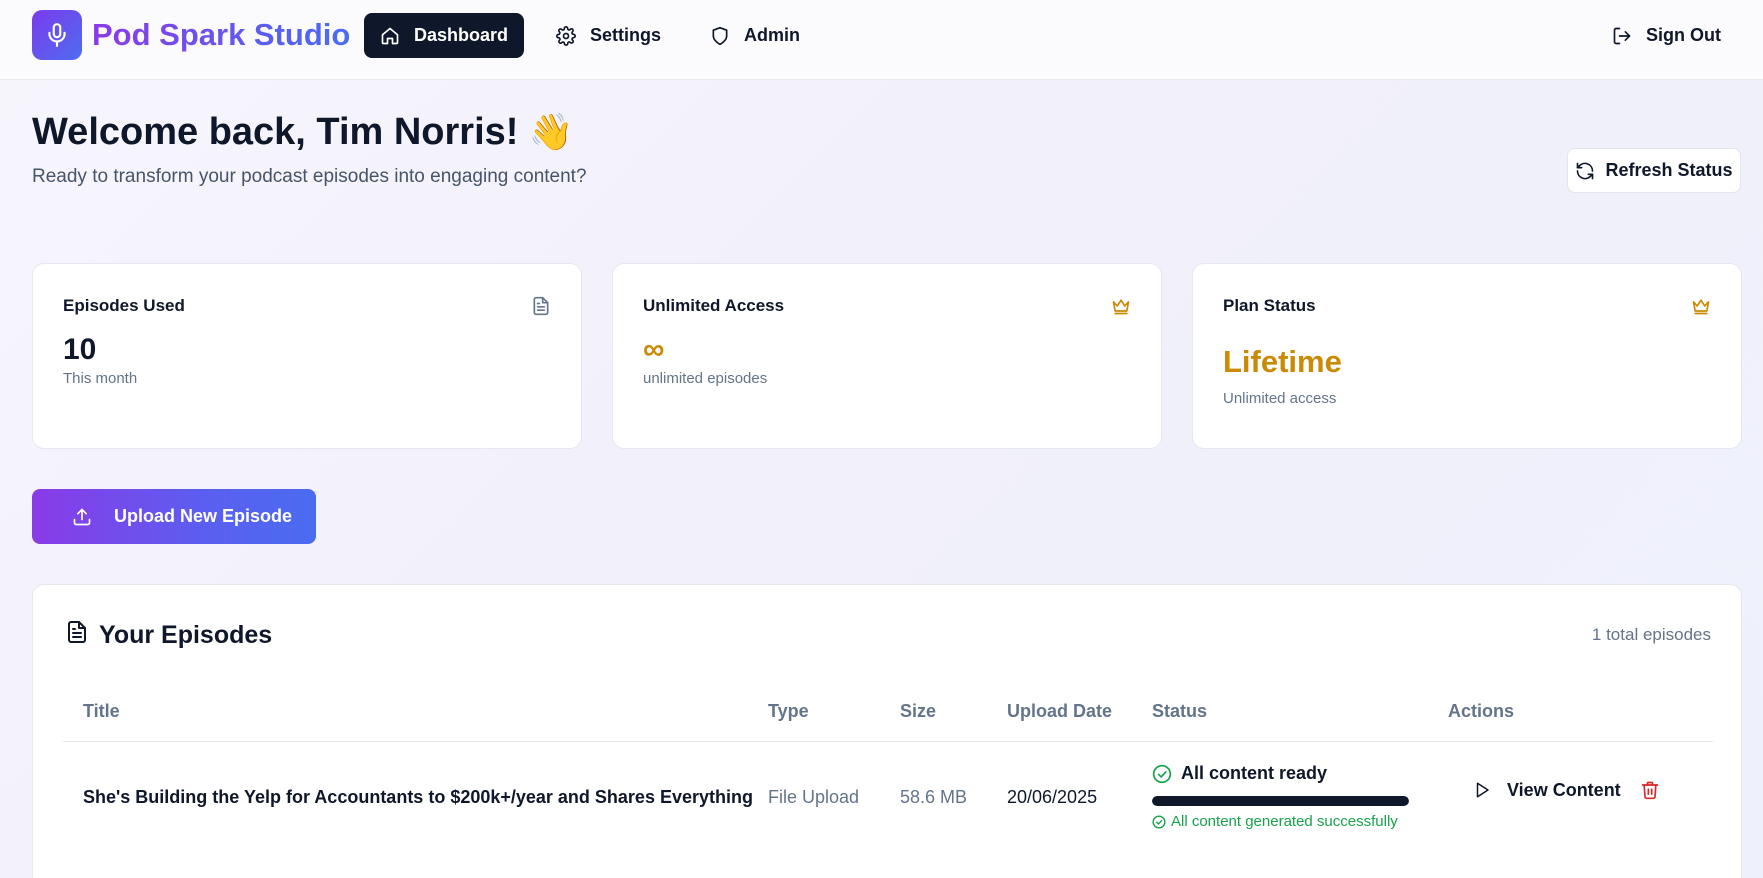  I want to click on episode-type-cell: File Upload, so click(814, 797).